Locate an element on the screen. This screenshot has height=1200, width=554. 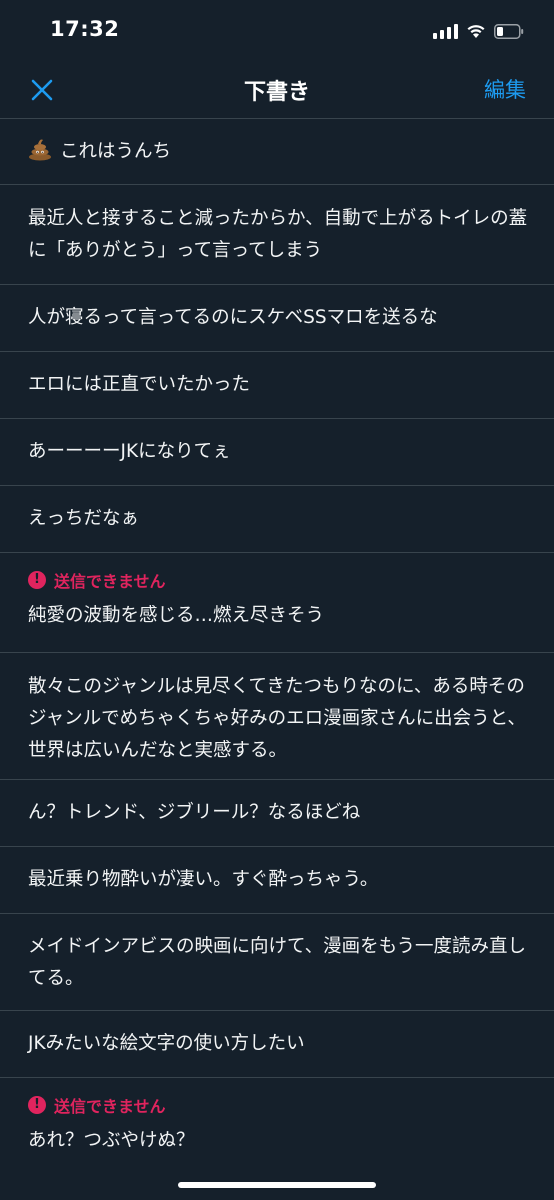
draft-item: エロには正直でいたかった is located at coordinates (277, 385).